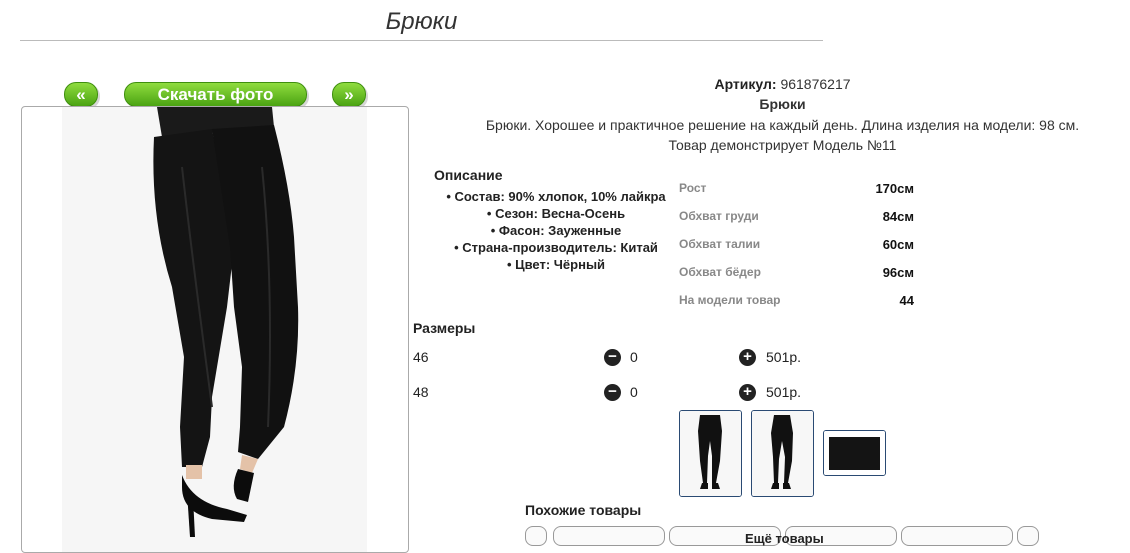 Image resolution: width=1130 pixels, height=553 pixels. What do you see at coordinates (623, 394) in the screenshot?
I see `size-row: 48 − 0 + 501р.` at bounding box center [623, 394].